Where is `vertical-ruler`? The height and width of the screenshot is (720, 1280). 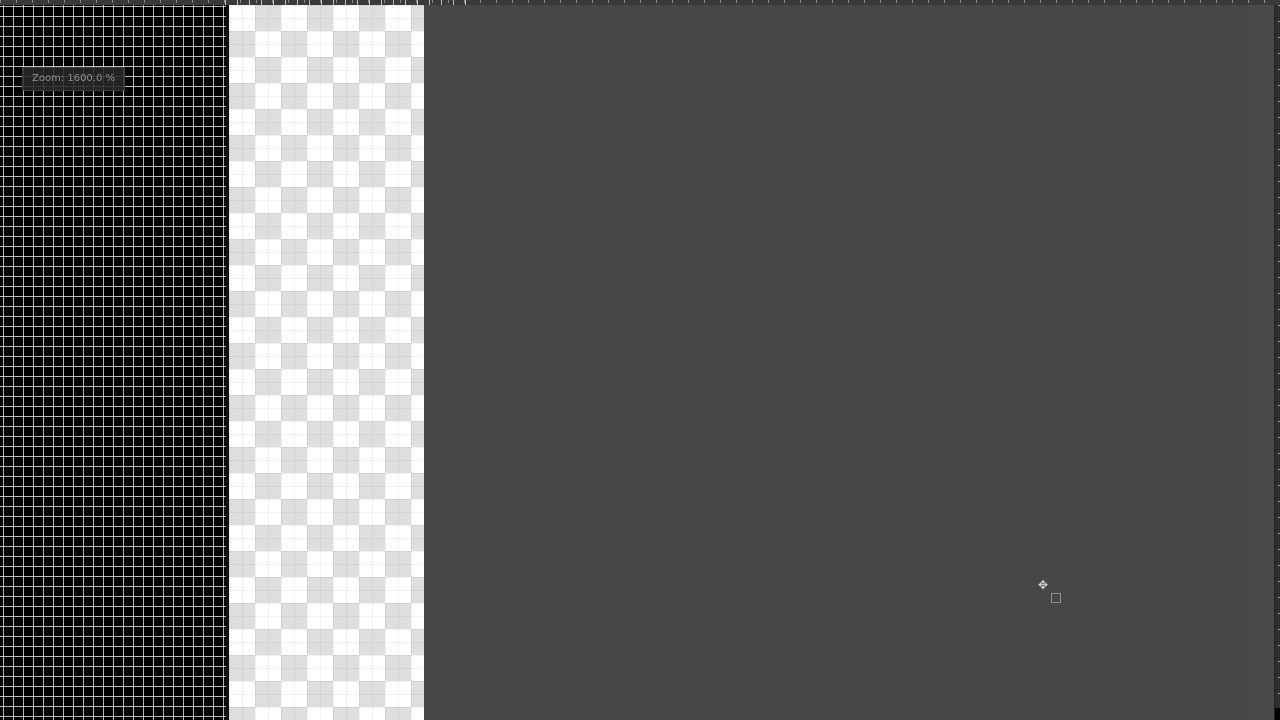 vertical-ruler is located at coordinates (1277, 362).